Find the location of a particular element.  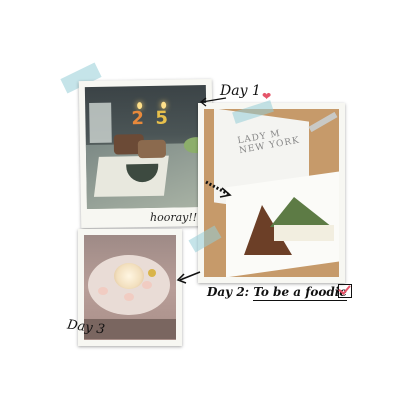

matcha-cake-slice is located at coordinates (301, 212).